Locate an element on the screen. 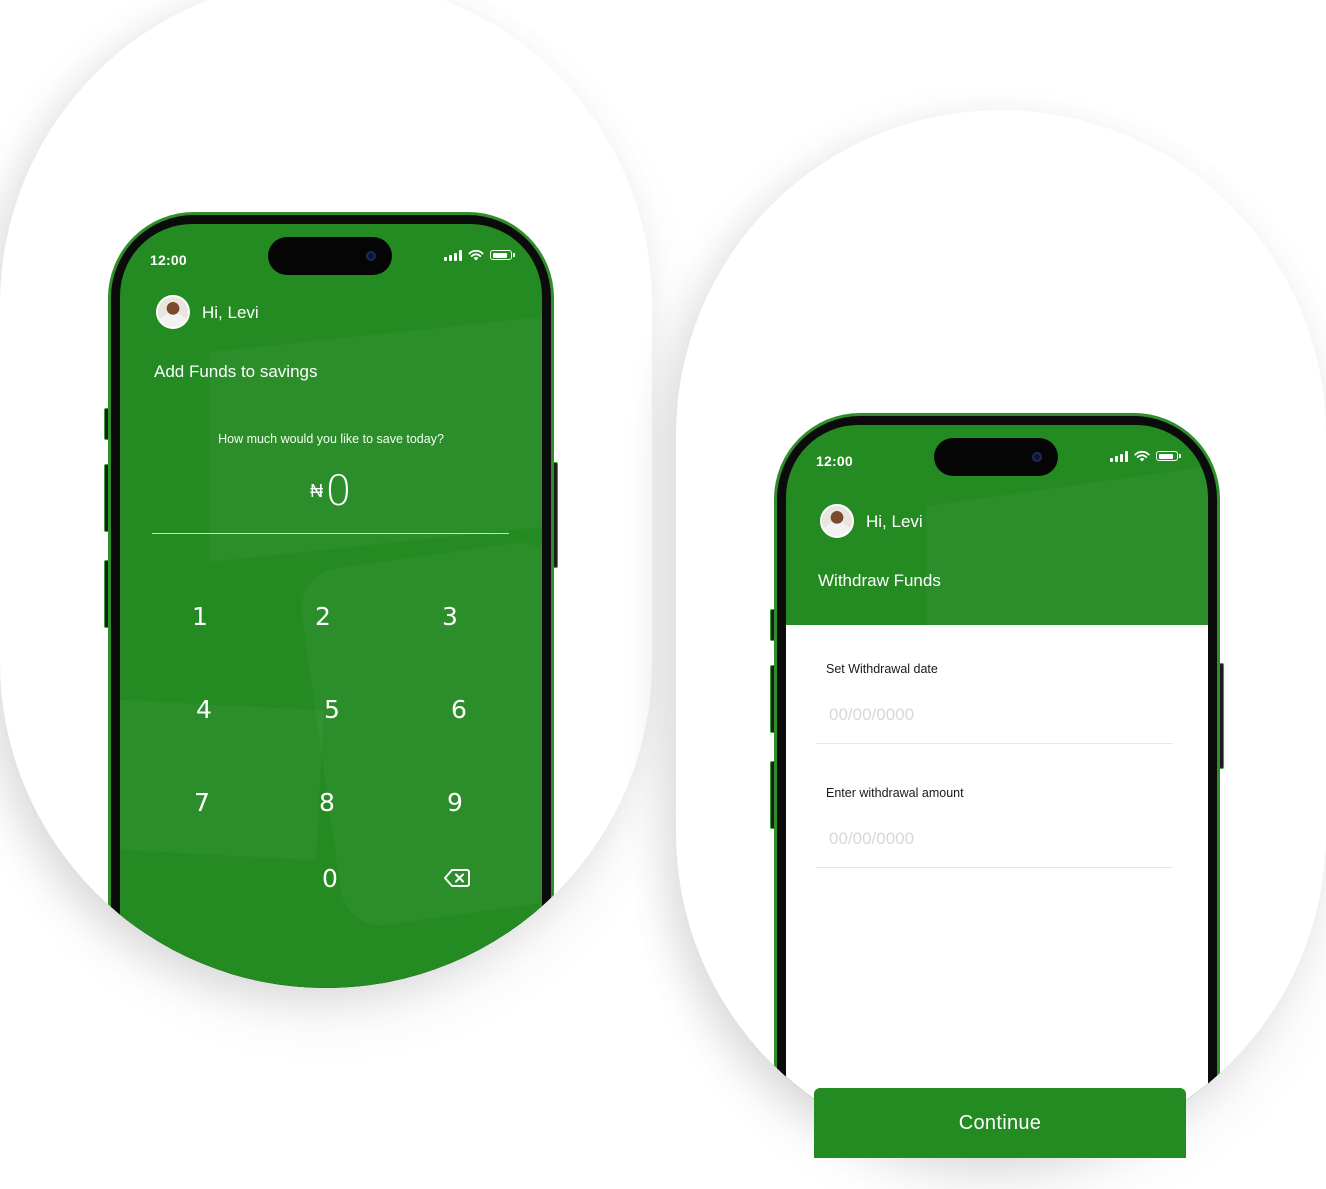 This screenshot has width=1326, height=1189. withdrawal-amount-input is located at coordinates (979, 839).